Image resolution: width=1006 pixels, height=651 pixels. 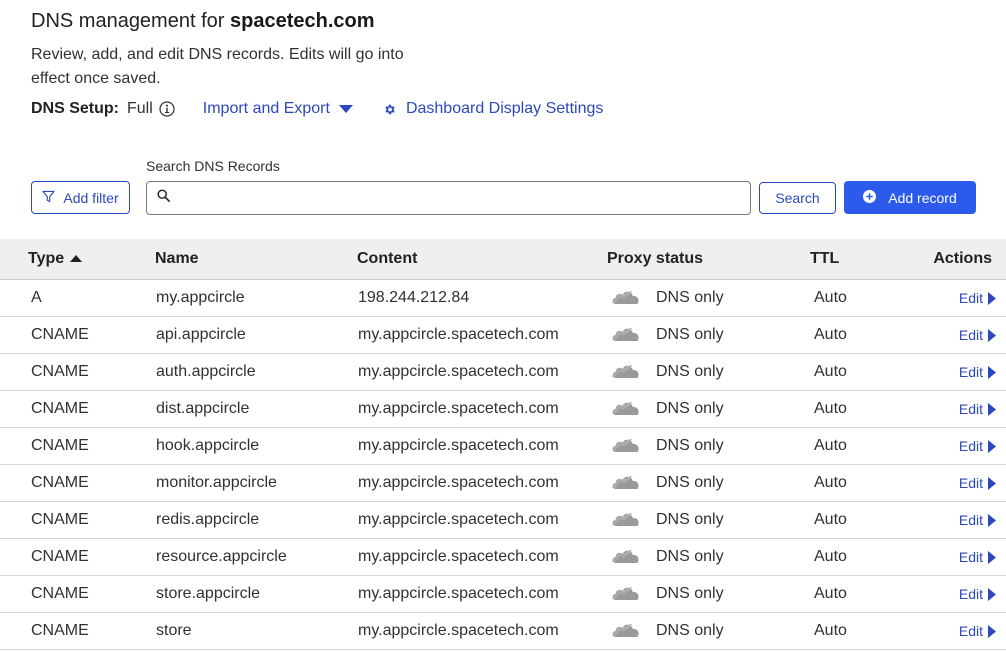 I want to click on search-icon, so click(x=163, y=198).